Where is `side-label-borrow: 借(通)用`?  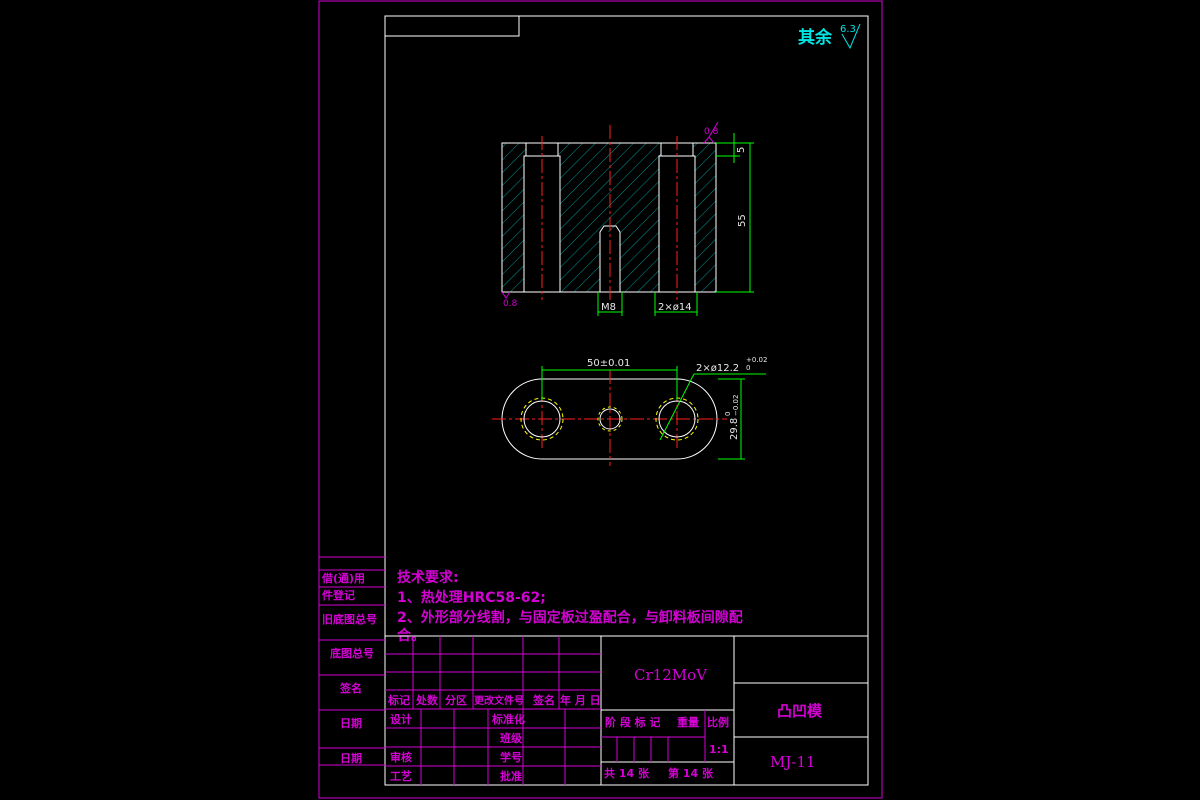 side-label-borrow: 借(通)用 is located at coordinates (343, 578).